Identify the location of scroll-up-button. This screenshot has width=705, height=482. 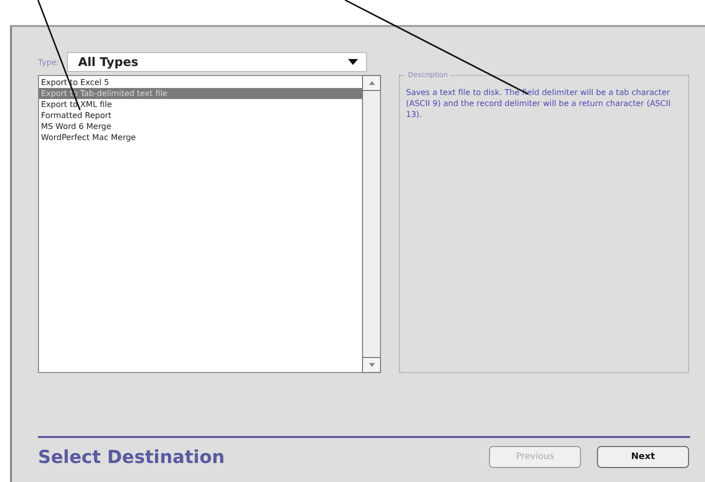
(371, 83).